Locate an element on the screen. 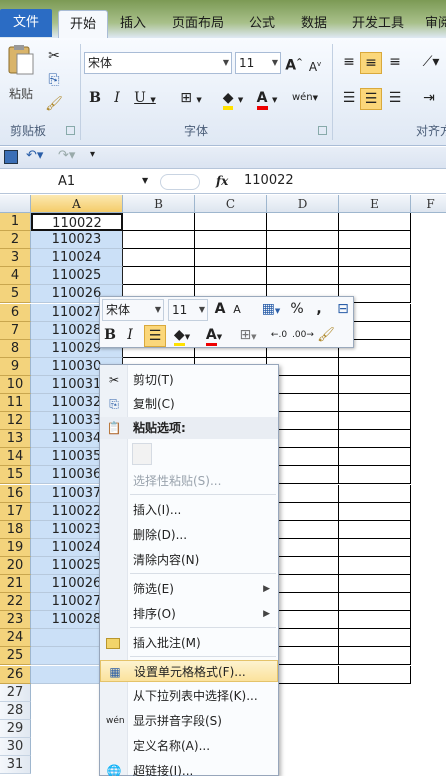  column-header-e: E is located at coordinates (375, 204).